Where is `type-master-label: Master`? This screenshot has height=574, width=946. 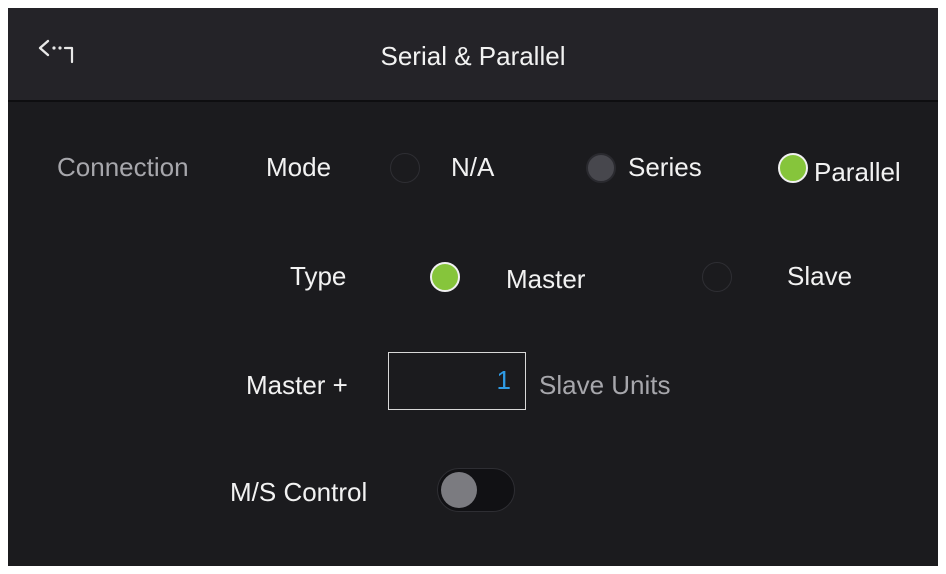 type-master-label: Master is located at coordinates (545, 279).